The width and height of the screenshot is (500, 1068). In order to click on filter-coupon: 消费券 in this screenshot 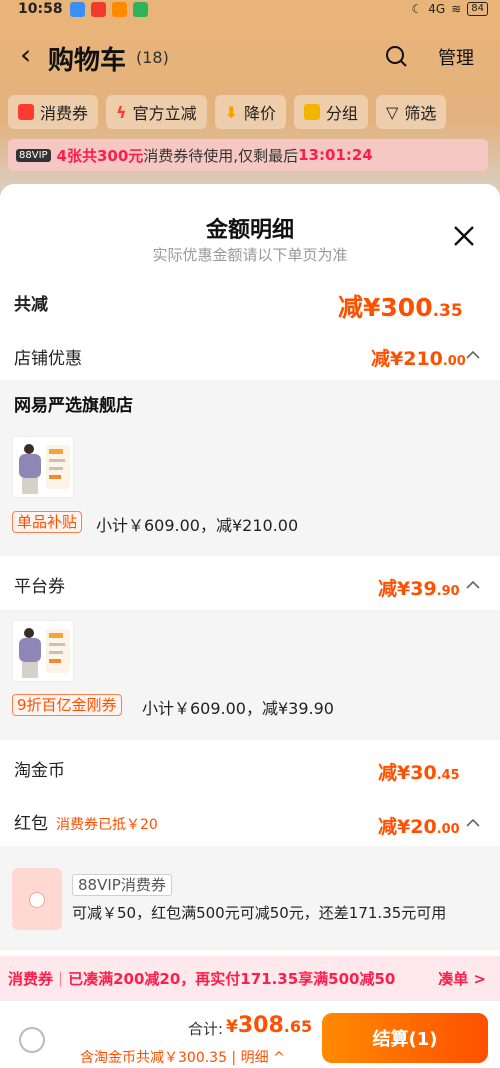, I will do `click(53, 112)`.